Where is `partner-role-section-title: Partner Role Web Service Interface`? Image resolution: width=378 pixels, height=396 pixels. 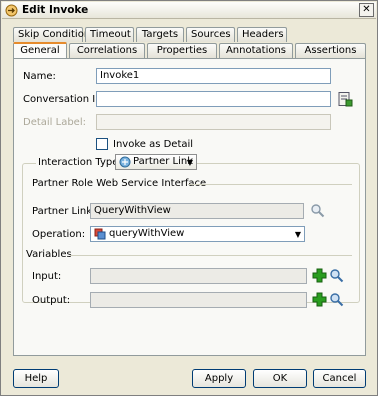
partner-role-section-title: Partner Role Web Service Interface is located at coordinates (119, 183).